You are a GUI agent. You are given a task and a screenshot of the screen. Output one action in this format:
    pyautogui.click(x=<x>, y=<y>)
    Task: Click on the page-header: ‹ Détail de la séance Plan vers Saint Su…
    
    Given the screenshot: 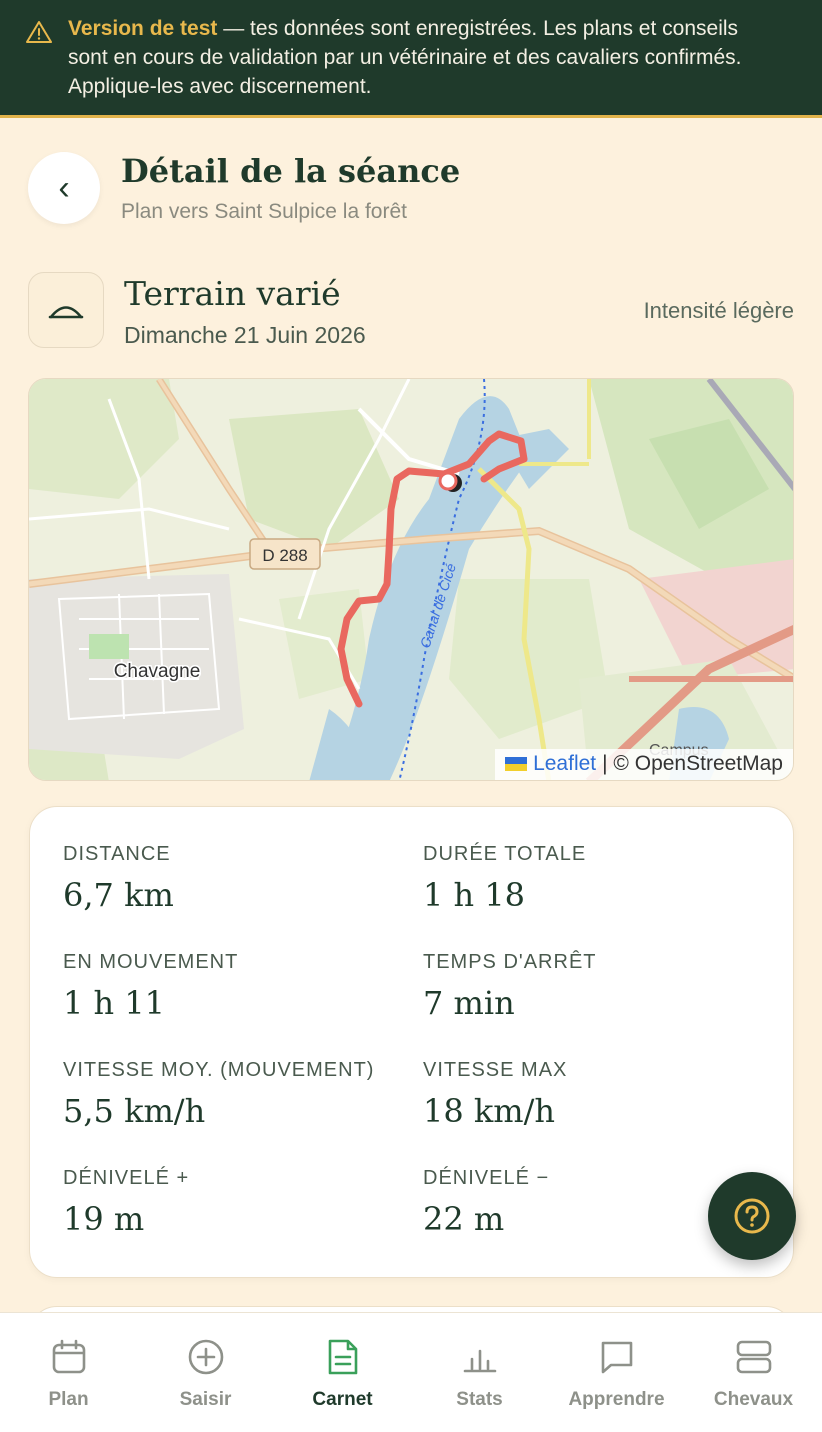 What is the action you would take?
    pyautogui.click(x=411, y=190)
    